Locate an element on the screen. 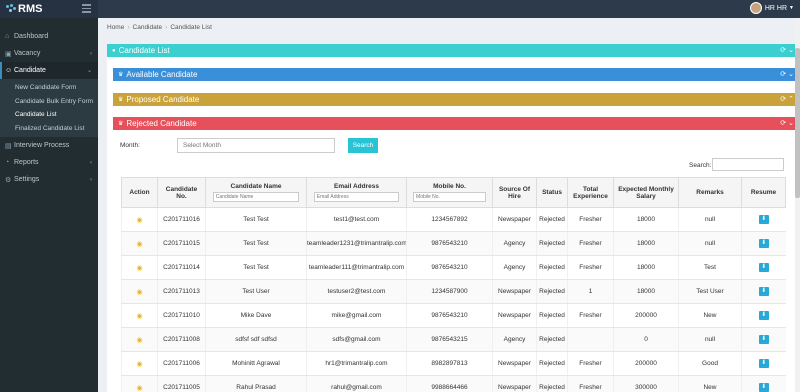  sidebar-item-interview-process: ▤ Interview Process is located at coordinates (49, 145).